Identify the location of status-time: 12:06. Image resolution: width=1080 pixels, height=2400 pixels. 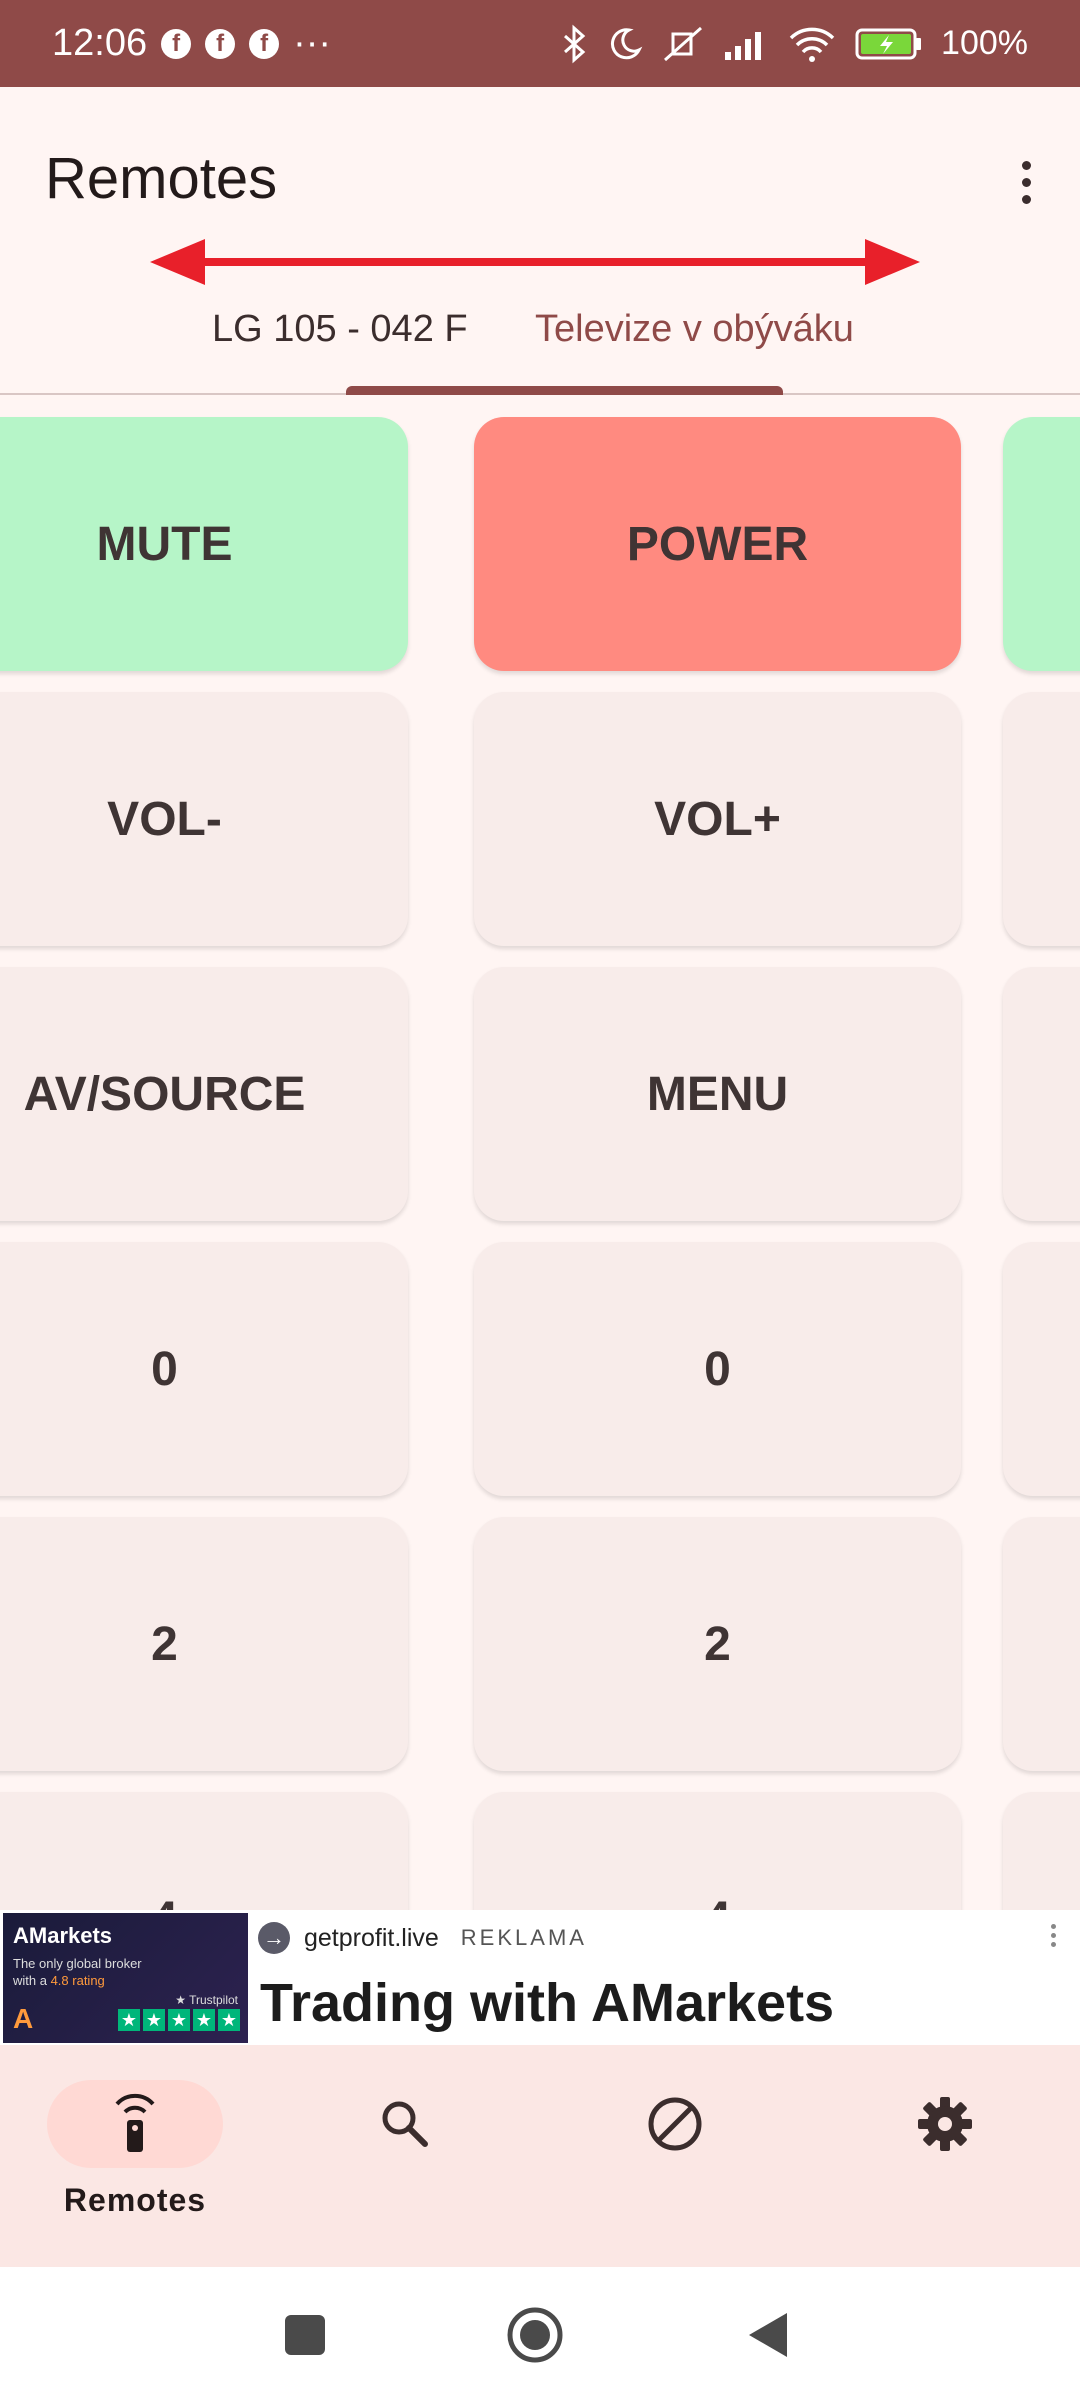
(100, 43).